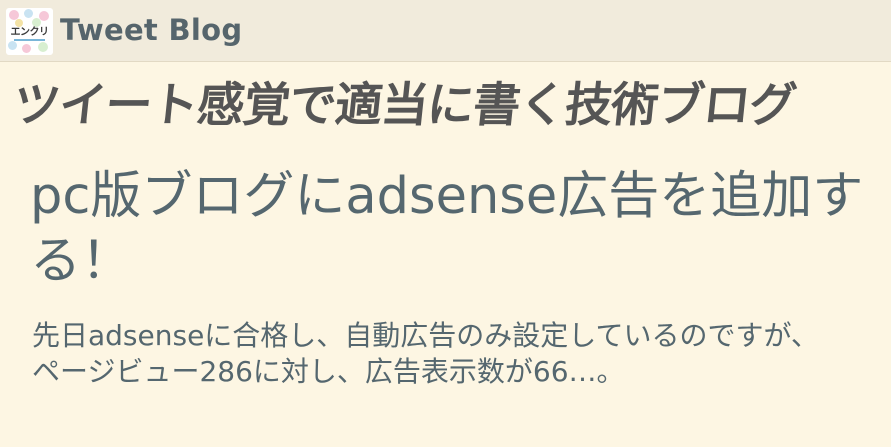 Image resolution: width=891 pixels, height=447 pixels. I want to click on logo-underline, so click(29, 40).